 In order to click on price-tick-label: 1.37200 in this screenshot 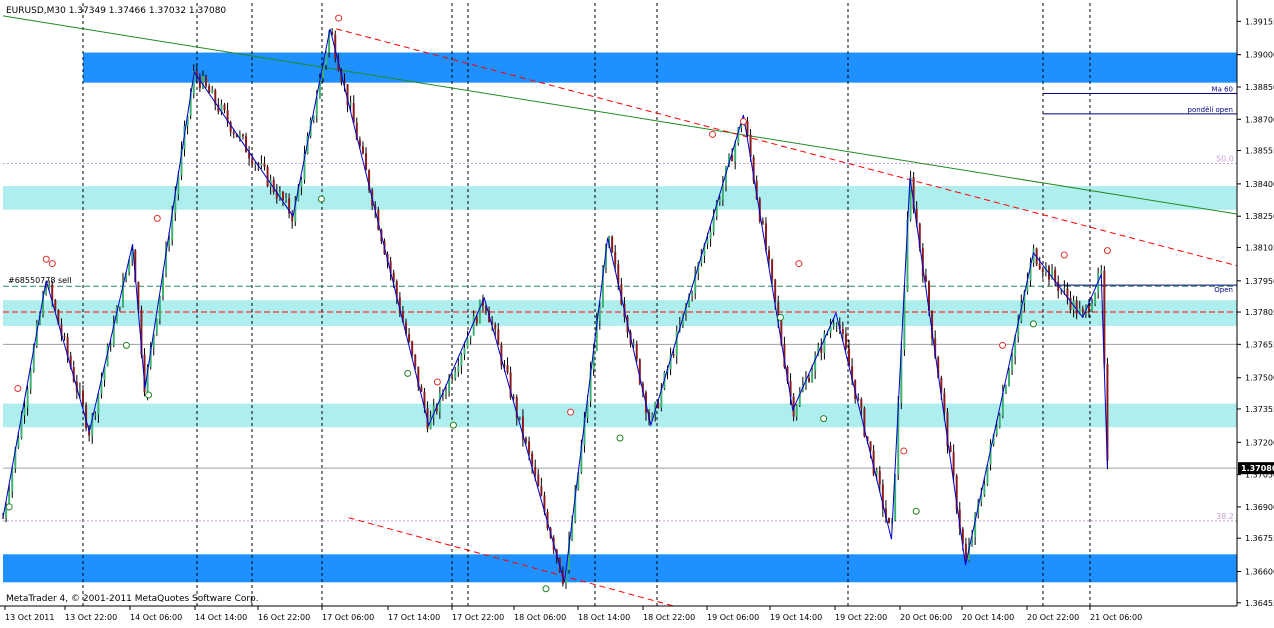, I will do `click(1259, 442)`.